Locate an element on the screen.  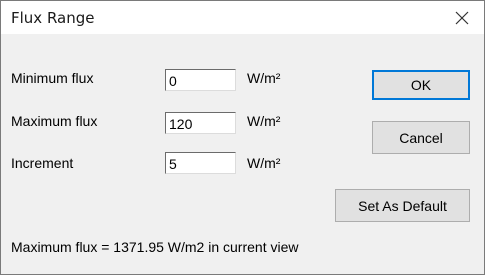
maximum-flux-label: Maximum flux is located at coordinates (54, 121).